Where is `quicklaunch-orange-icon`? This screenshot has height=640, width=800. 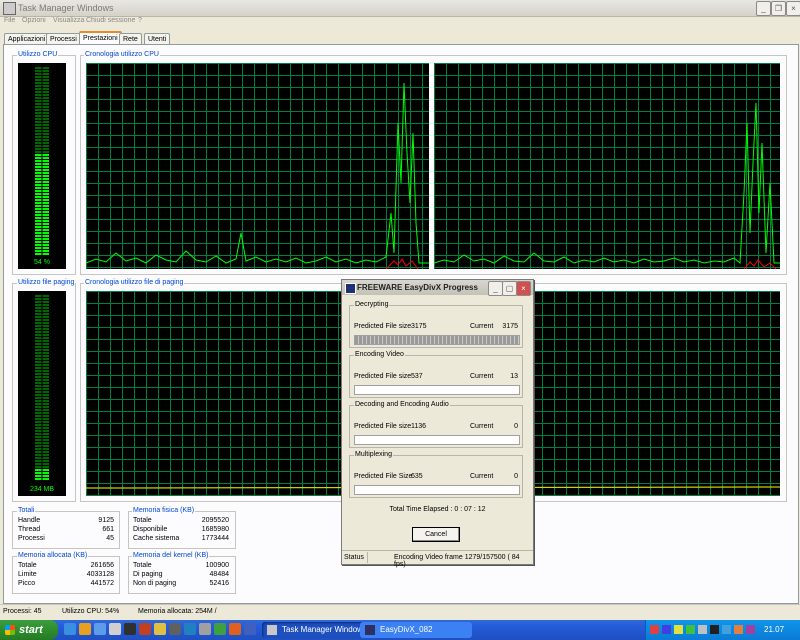
quicklaunch-orange-icon is located at coordinates (235, 629).